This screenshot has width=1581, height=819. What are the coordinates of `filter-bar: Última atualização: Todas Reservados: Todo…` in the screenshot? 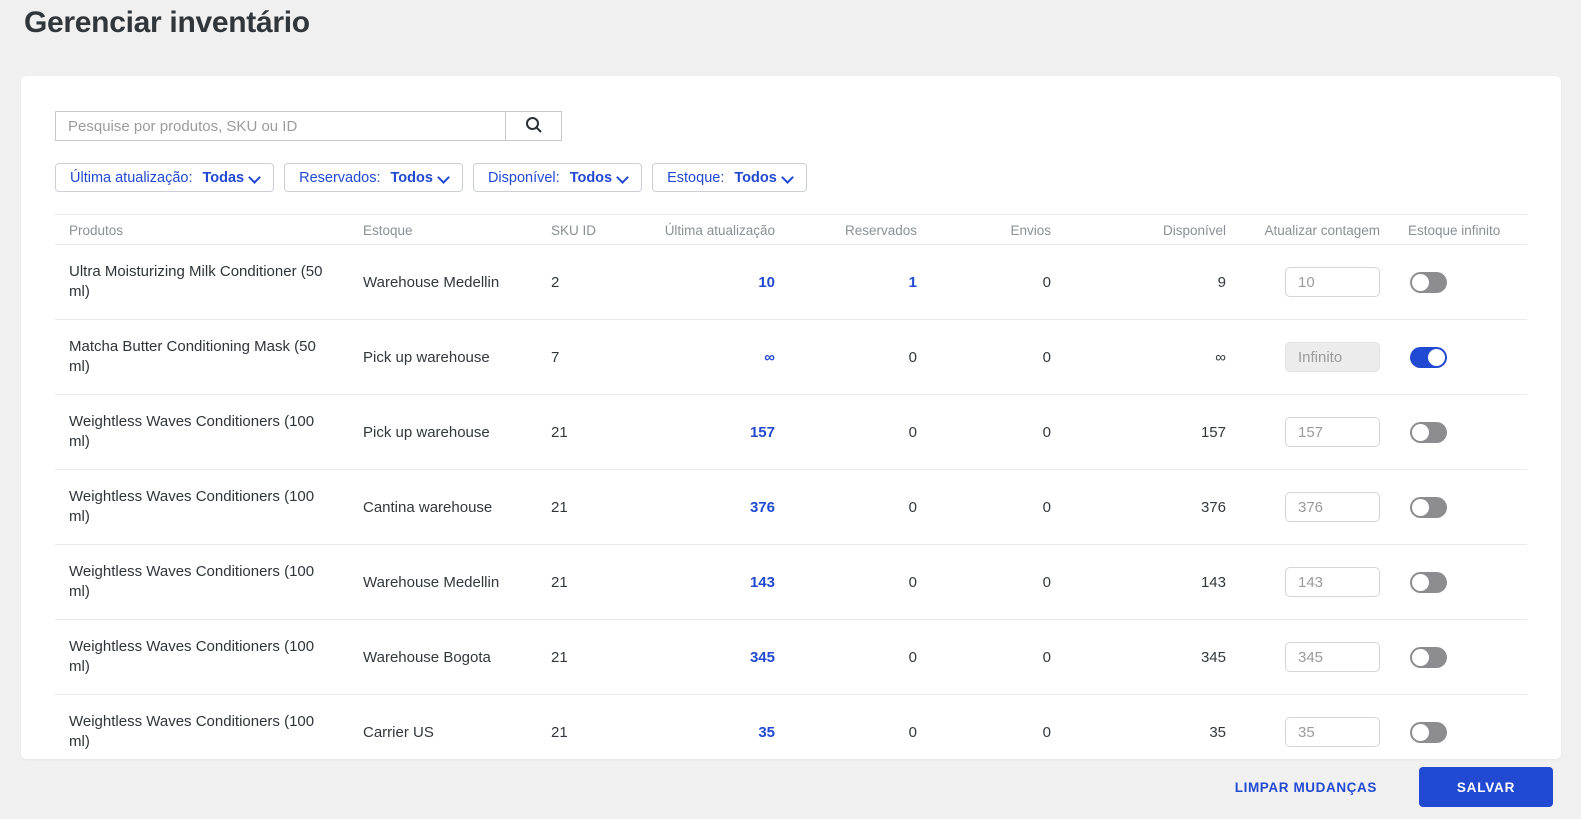 It's located at (791, 177).